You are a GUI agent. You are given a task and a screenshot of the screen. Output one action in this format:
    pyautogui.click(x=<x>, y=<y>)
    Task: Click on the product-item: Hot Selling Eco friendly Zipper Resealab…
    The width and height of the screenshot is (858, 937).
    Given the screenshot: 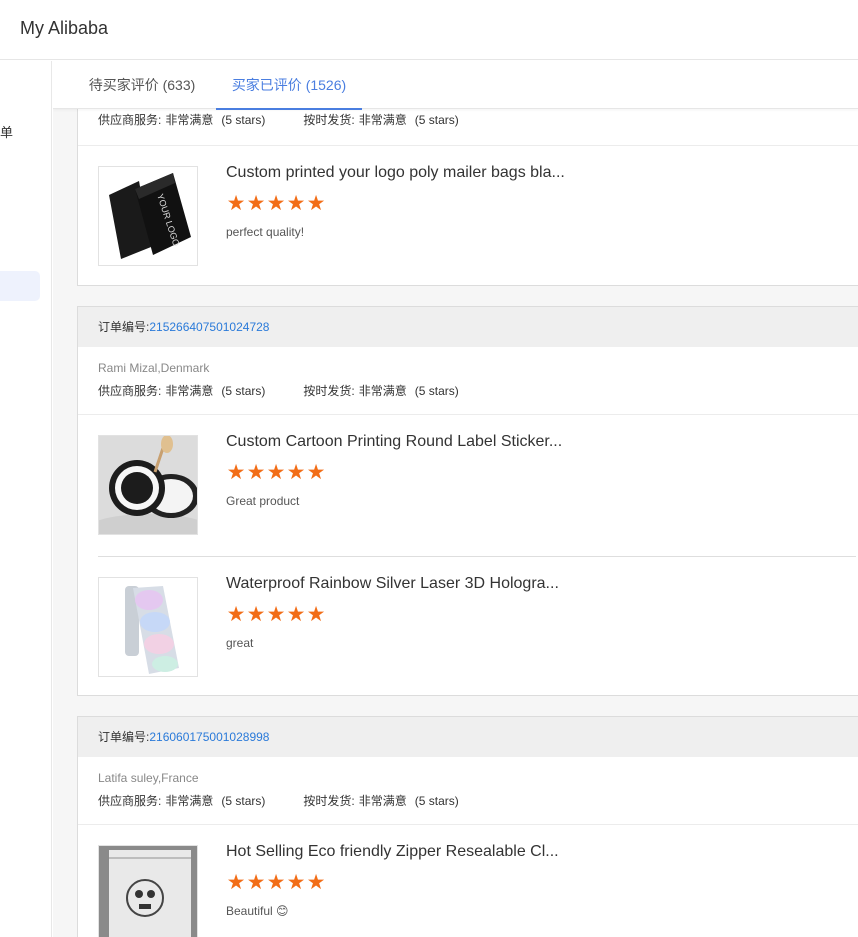 What is the action you would take?
    pyautogui.click(x=477, y=881)
    